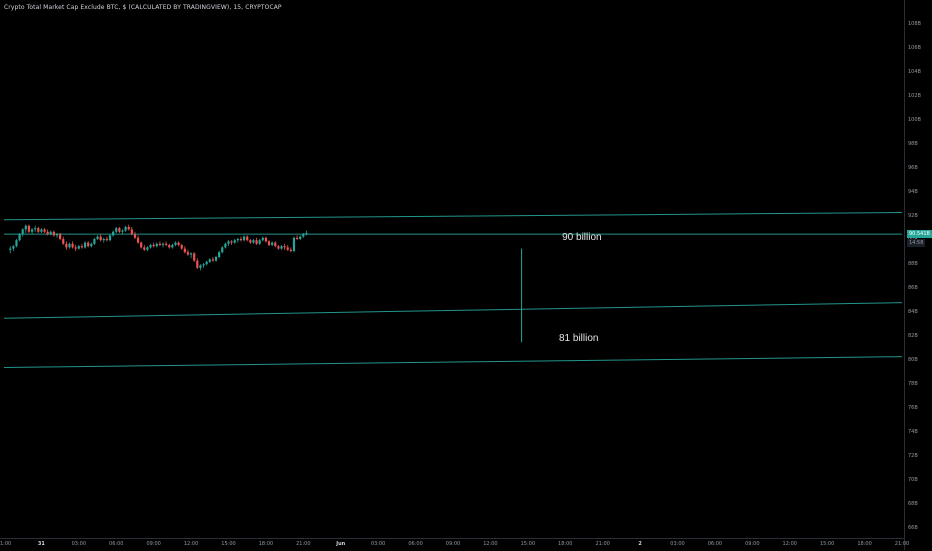 Image resolution: width=932 pixels, height=551 pixels. Describe the element at coordinates (913, 336) in the screenshot. I see `y-tick-label: 82B` at that location.